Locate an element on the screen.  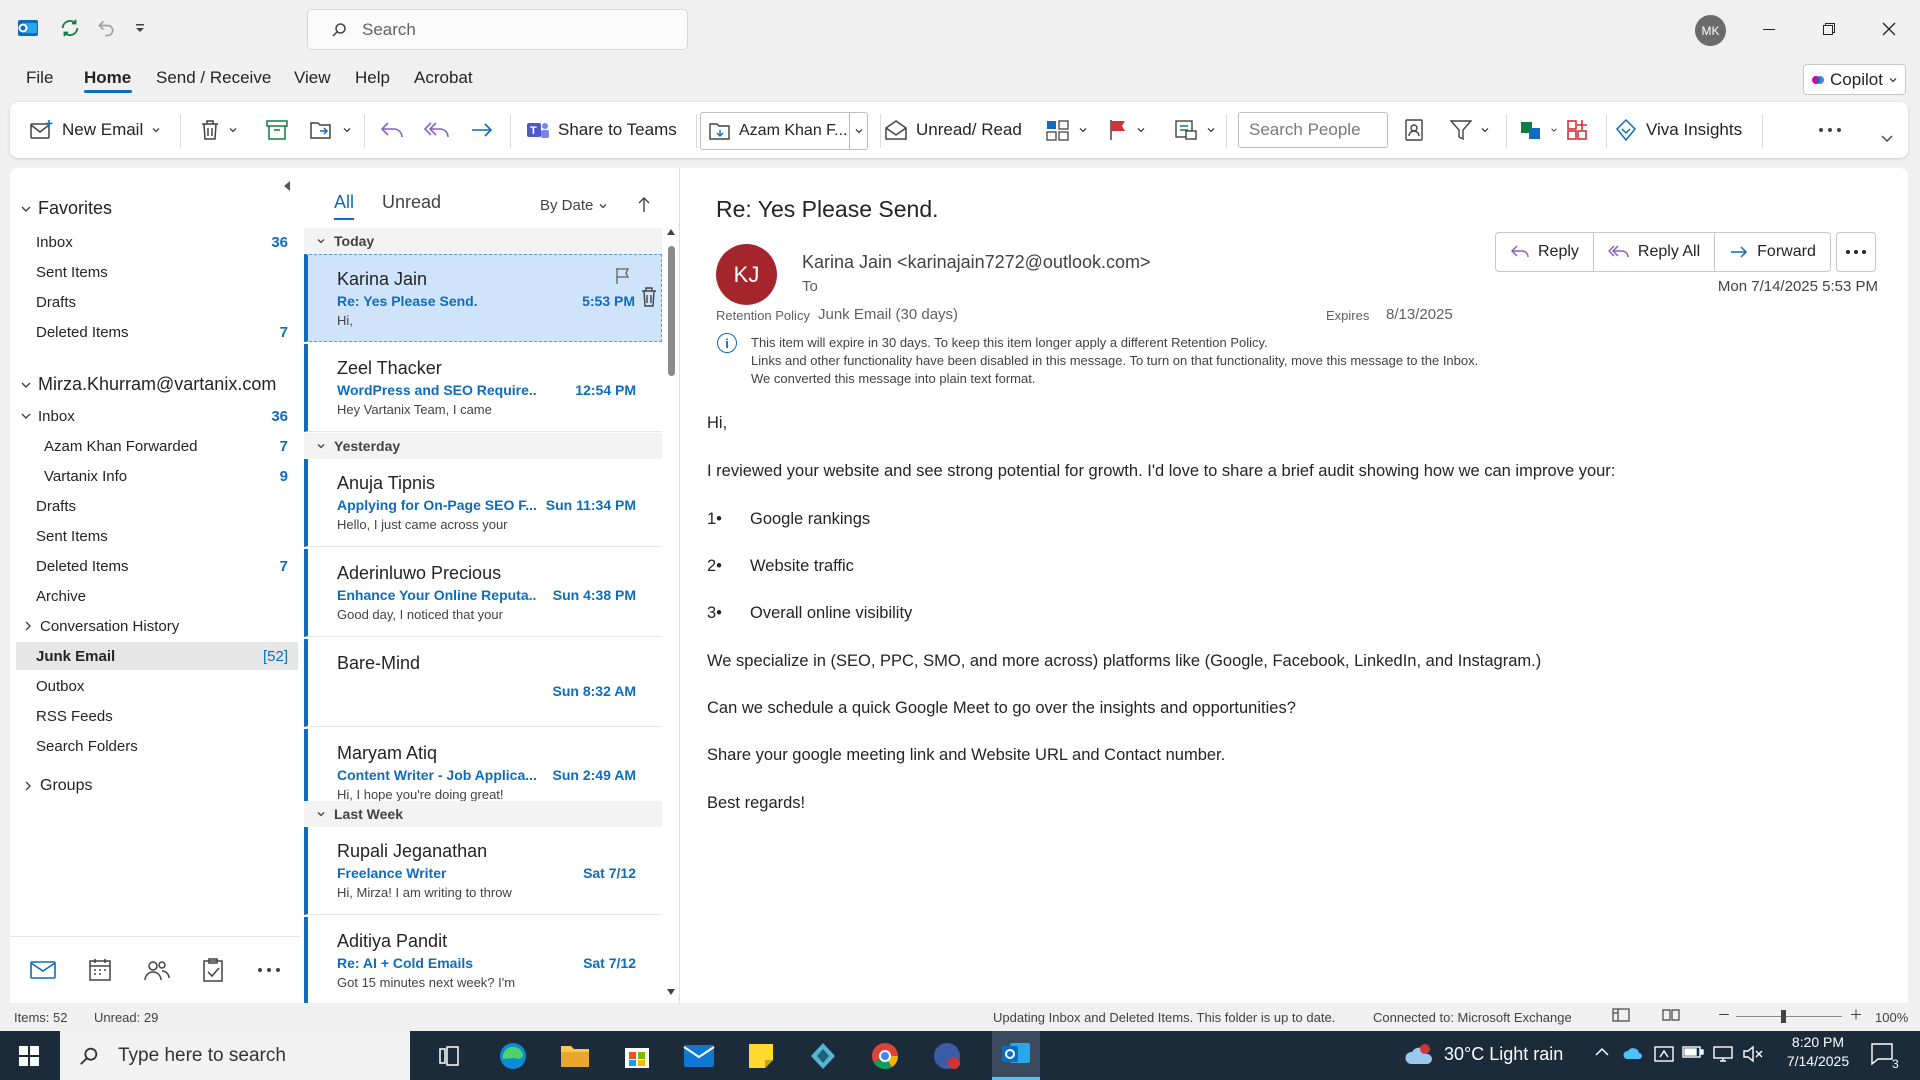
menu-acrobat: Acrobat is located at coordinates (443, 78).